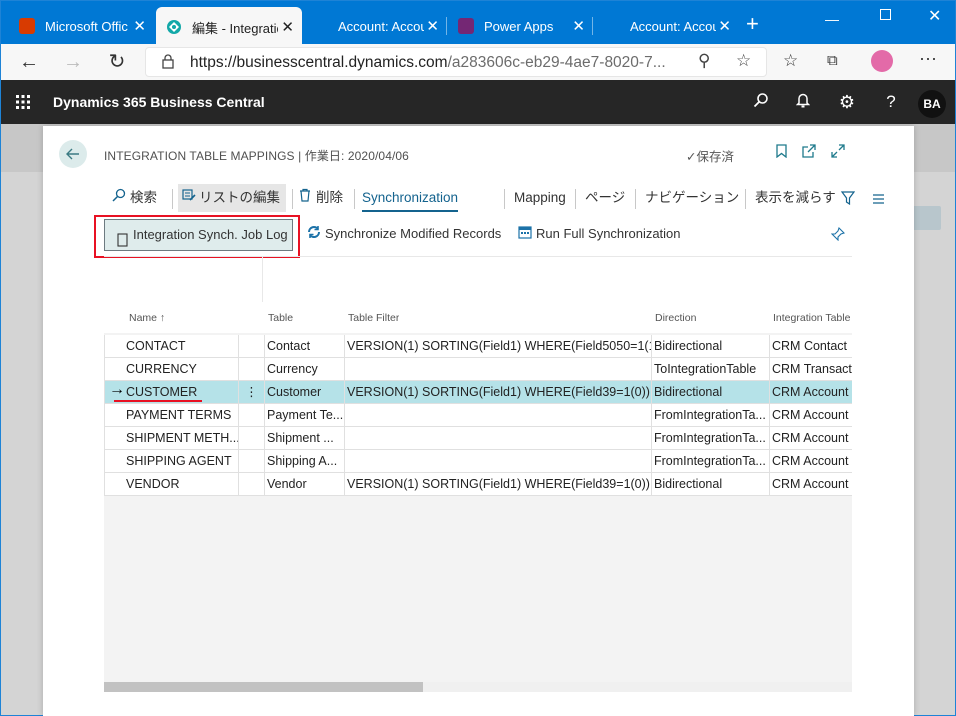 The height and width of the screenshot is (716, 956). What do you see at coordinates (263, 687) in the screenshot?
I see `scrollbar-thumb` at bounding box center [263, 687].